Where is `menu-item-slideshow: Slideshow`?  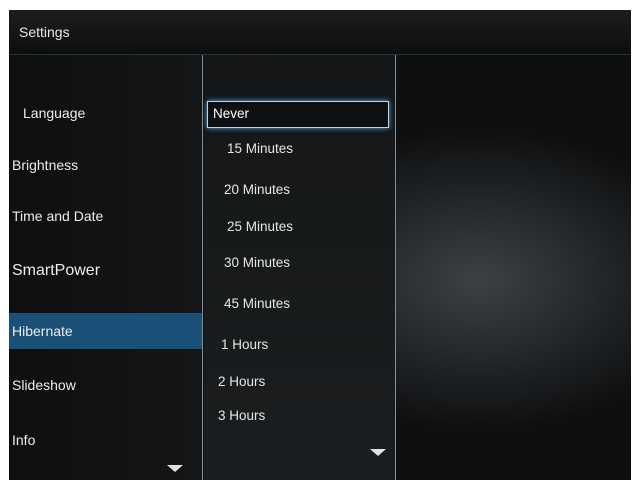
menu-item-slideshow: Slideshow is located at coordinates (105, 385).